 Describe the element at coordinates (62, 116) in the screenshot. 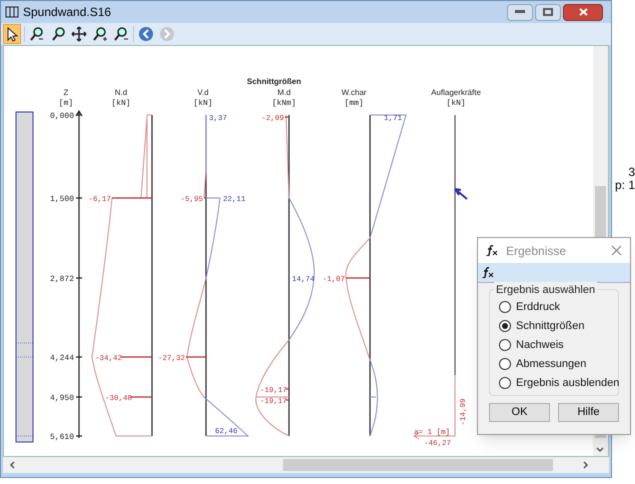

I see `depth-value: 0,000` at that location.